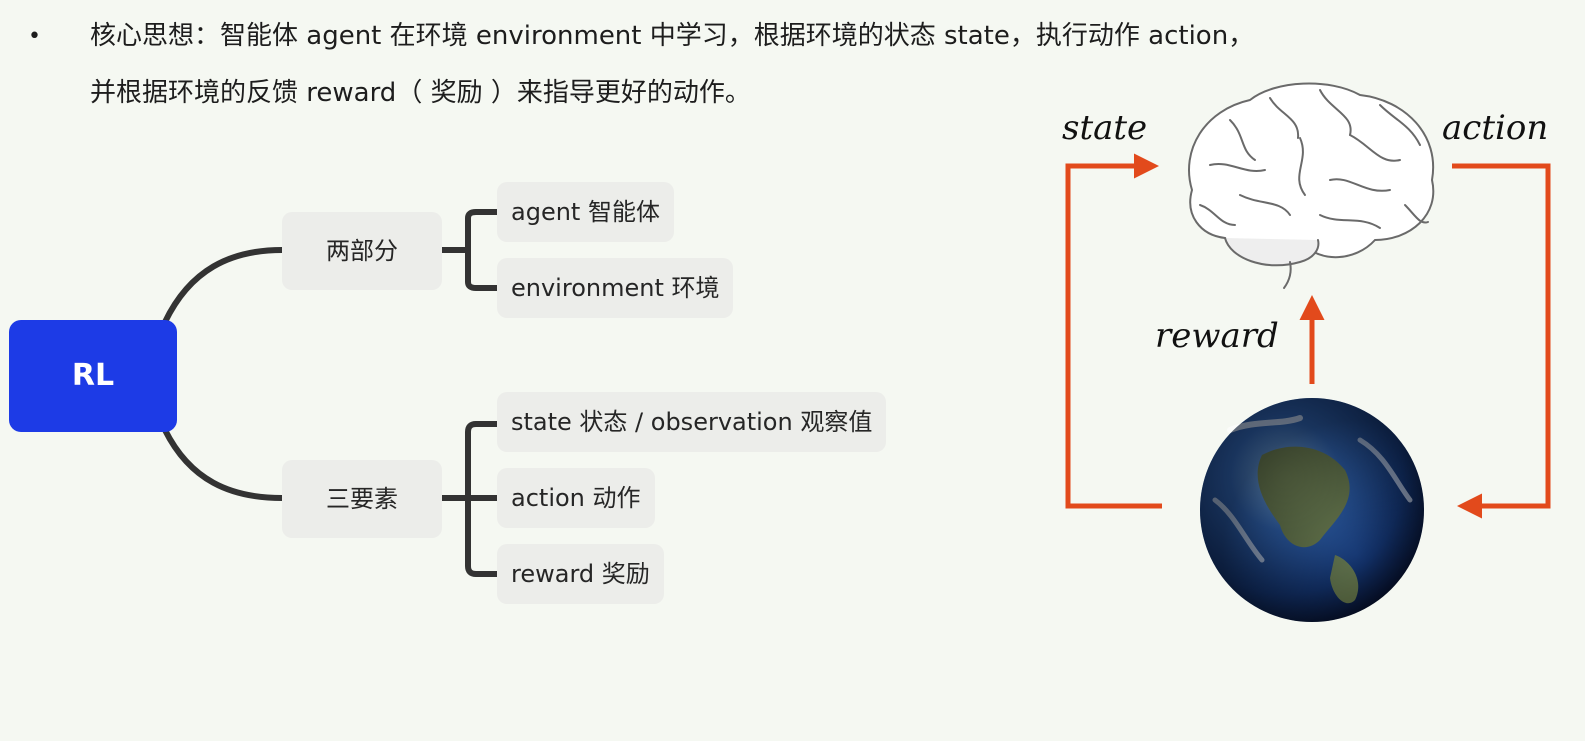 The width and height of the screenshot is (1585, 741). Describe the element at coordinates (1495, 128) in the screenshot. I see `action-label: action` at that location.